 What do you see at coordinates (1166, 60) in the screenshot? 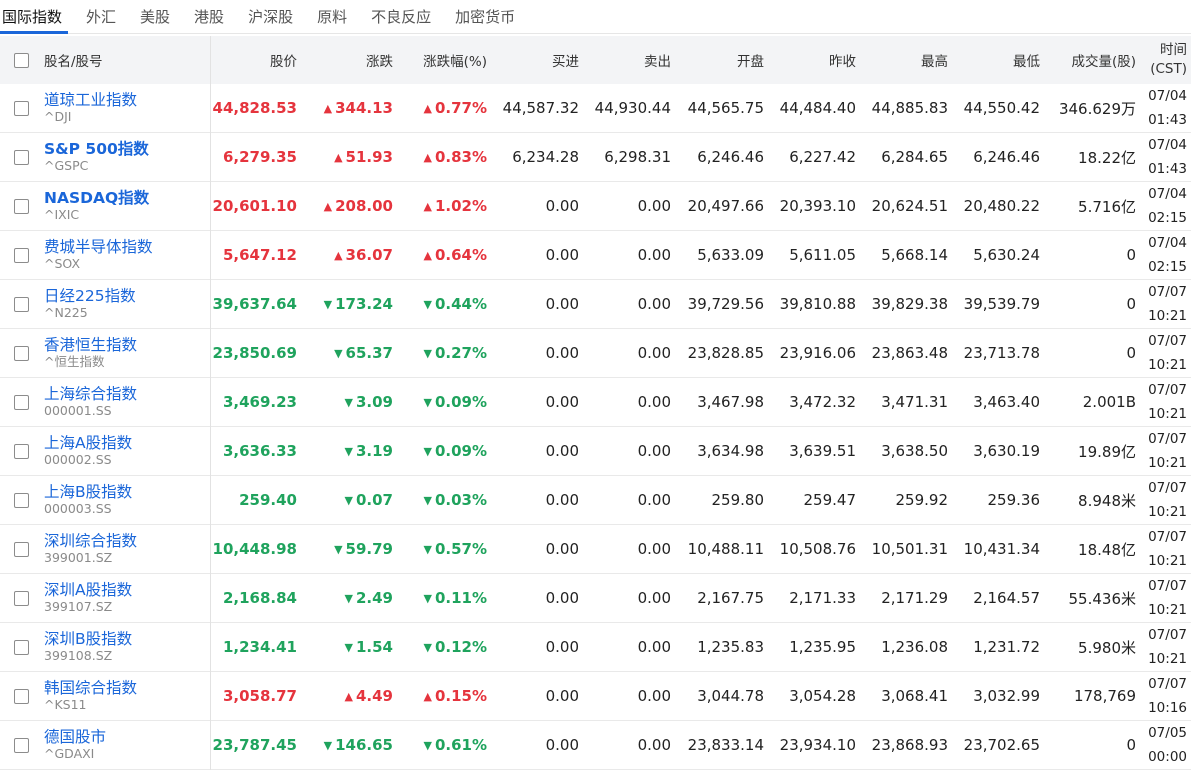
I see `header-time: 时间 (CST)` at bounding box center [1166, 60].